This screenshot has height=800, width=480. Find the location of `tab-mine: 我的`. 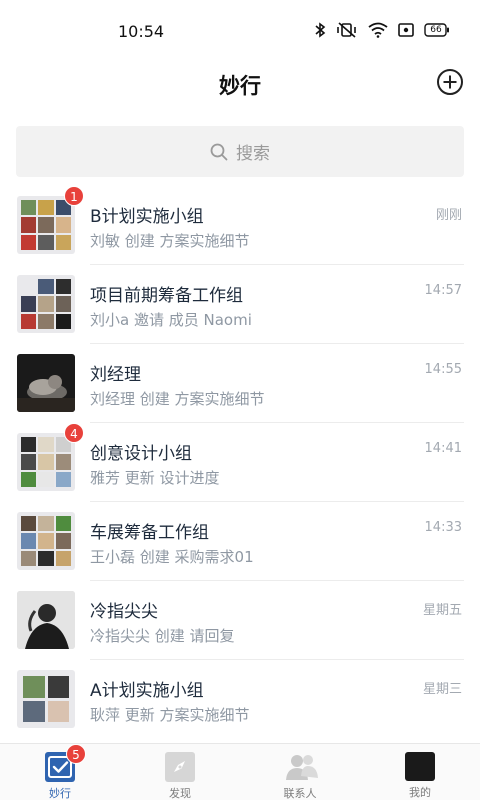

tab-mine: 我的 is located at coordinates (420, 772).